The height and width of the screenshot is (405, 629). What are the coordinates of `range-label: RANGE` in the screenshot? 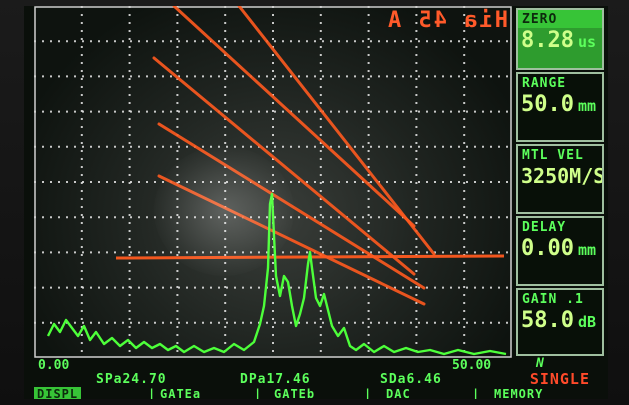 It's located at (544, 83).